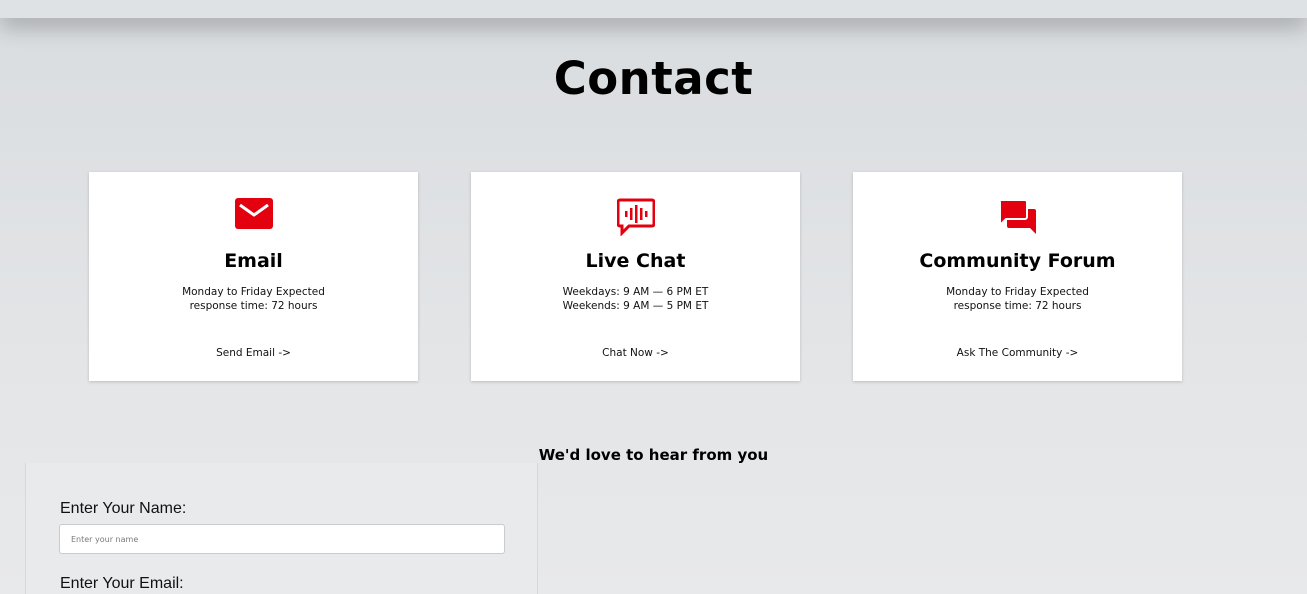 This screenshot has width=1307, height=594. I want to click on ask-community-link: Ask The Community ->, so click(1017, 353).